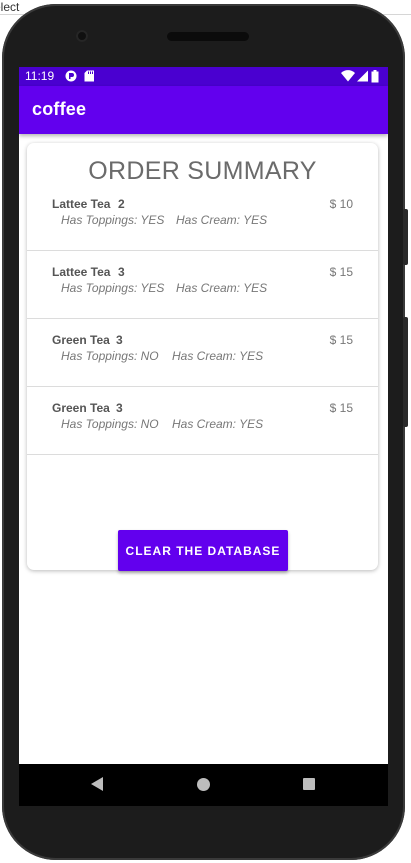 Image resolution: width=411 pixels, height=863 pixels. What do you see at coordinates (405, 372) in the screenshot?
I see `power-button` at bounding box center [405, 372].